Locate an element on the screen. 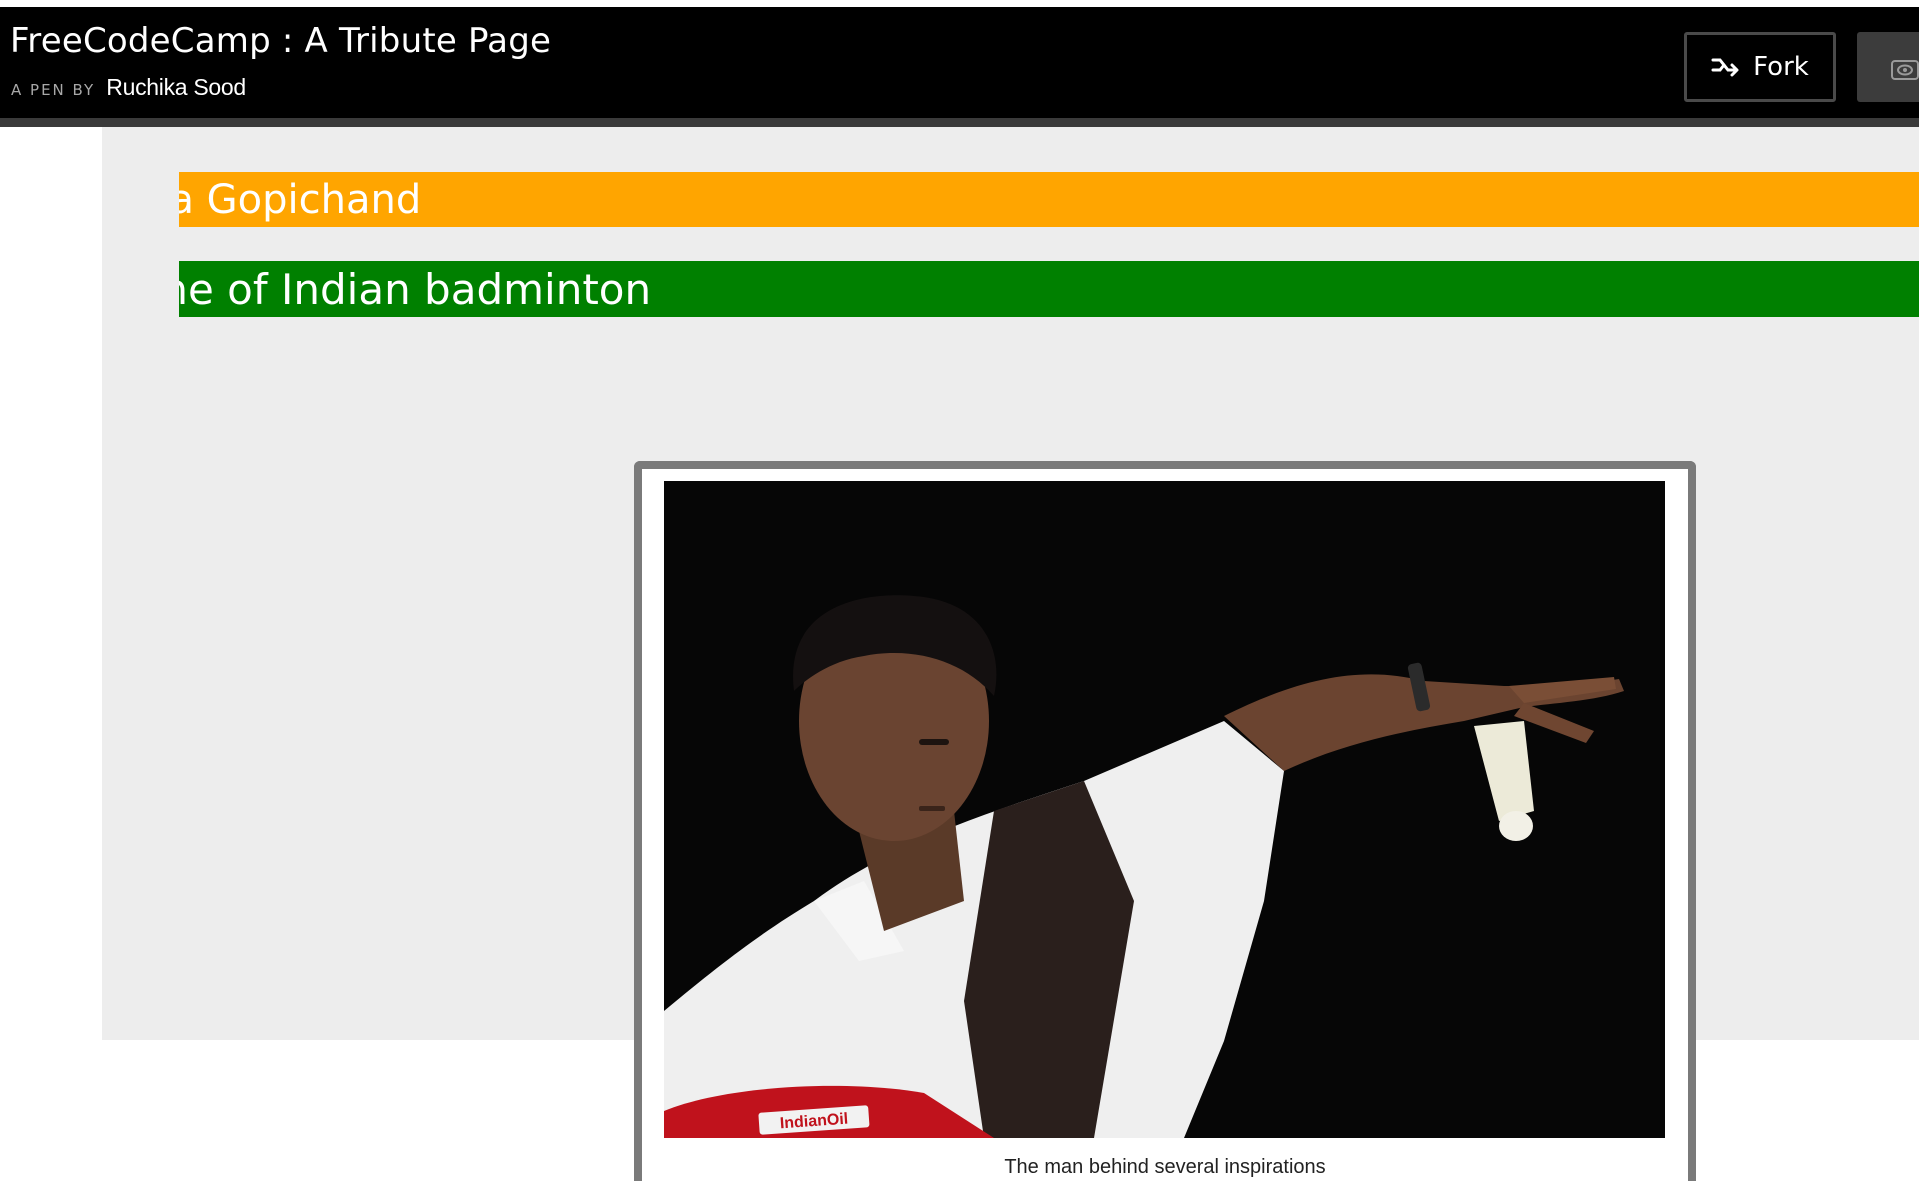 This screenshot has height=1181, width=1919. author-link: Ruchika Sood is located at coordinates (176, 87).